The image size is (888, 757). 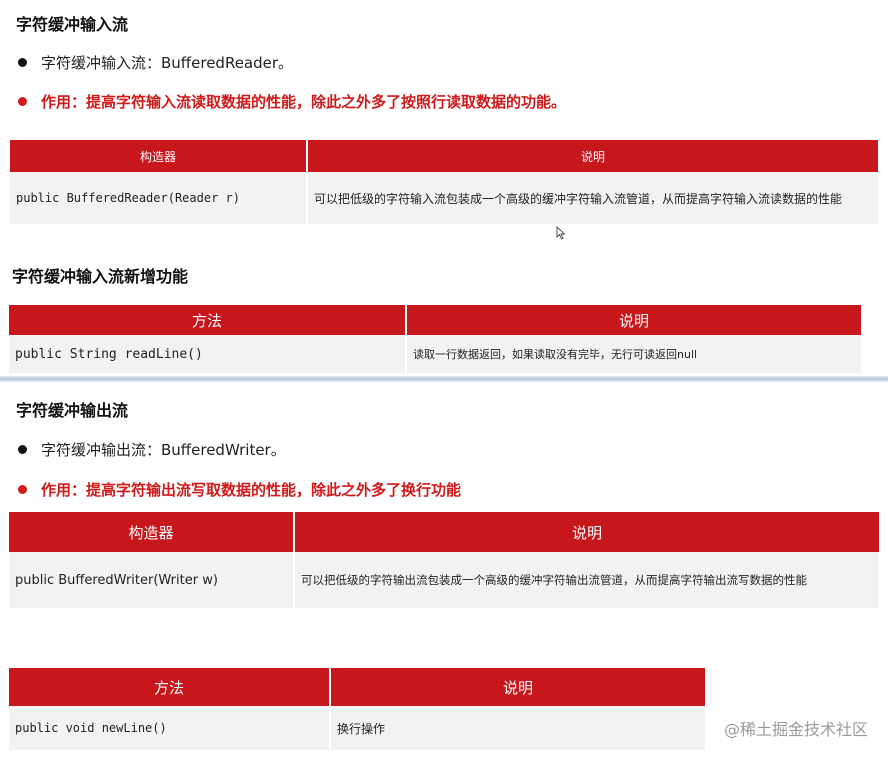 I want to click on table-cell-method: public void newLine(), so click(x=169, y=728).